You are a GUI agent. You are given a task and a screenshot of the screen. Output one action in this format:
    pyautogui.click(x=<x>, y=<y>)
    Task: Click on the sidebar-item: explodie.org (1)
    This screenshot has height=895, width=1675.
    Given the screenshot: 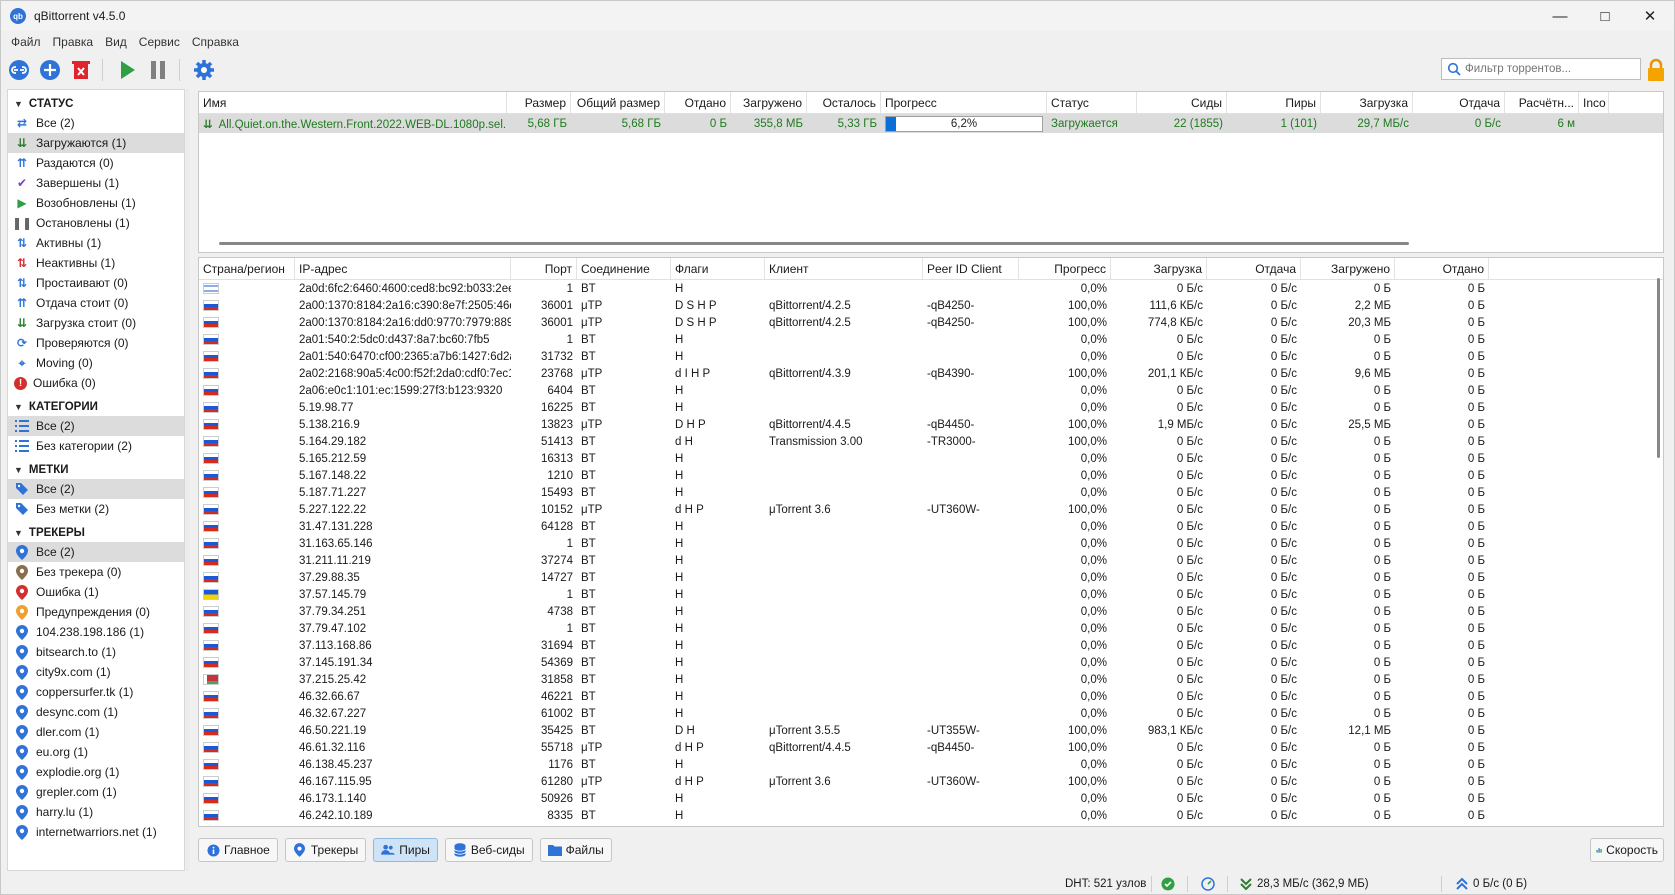 What is the action you would take?
    pyautogui.click(x=96, y=772)
    